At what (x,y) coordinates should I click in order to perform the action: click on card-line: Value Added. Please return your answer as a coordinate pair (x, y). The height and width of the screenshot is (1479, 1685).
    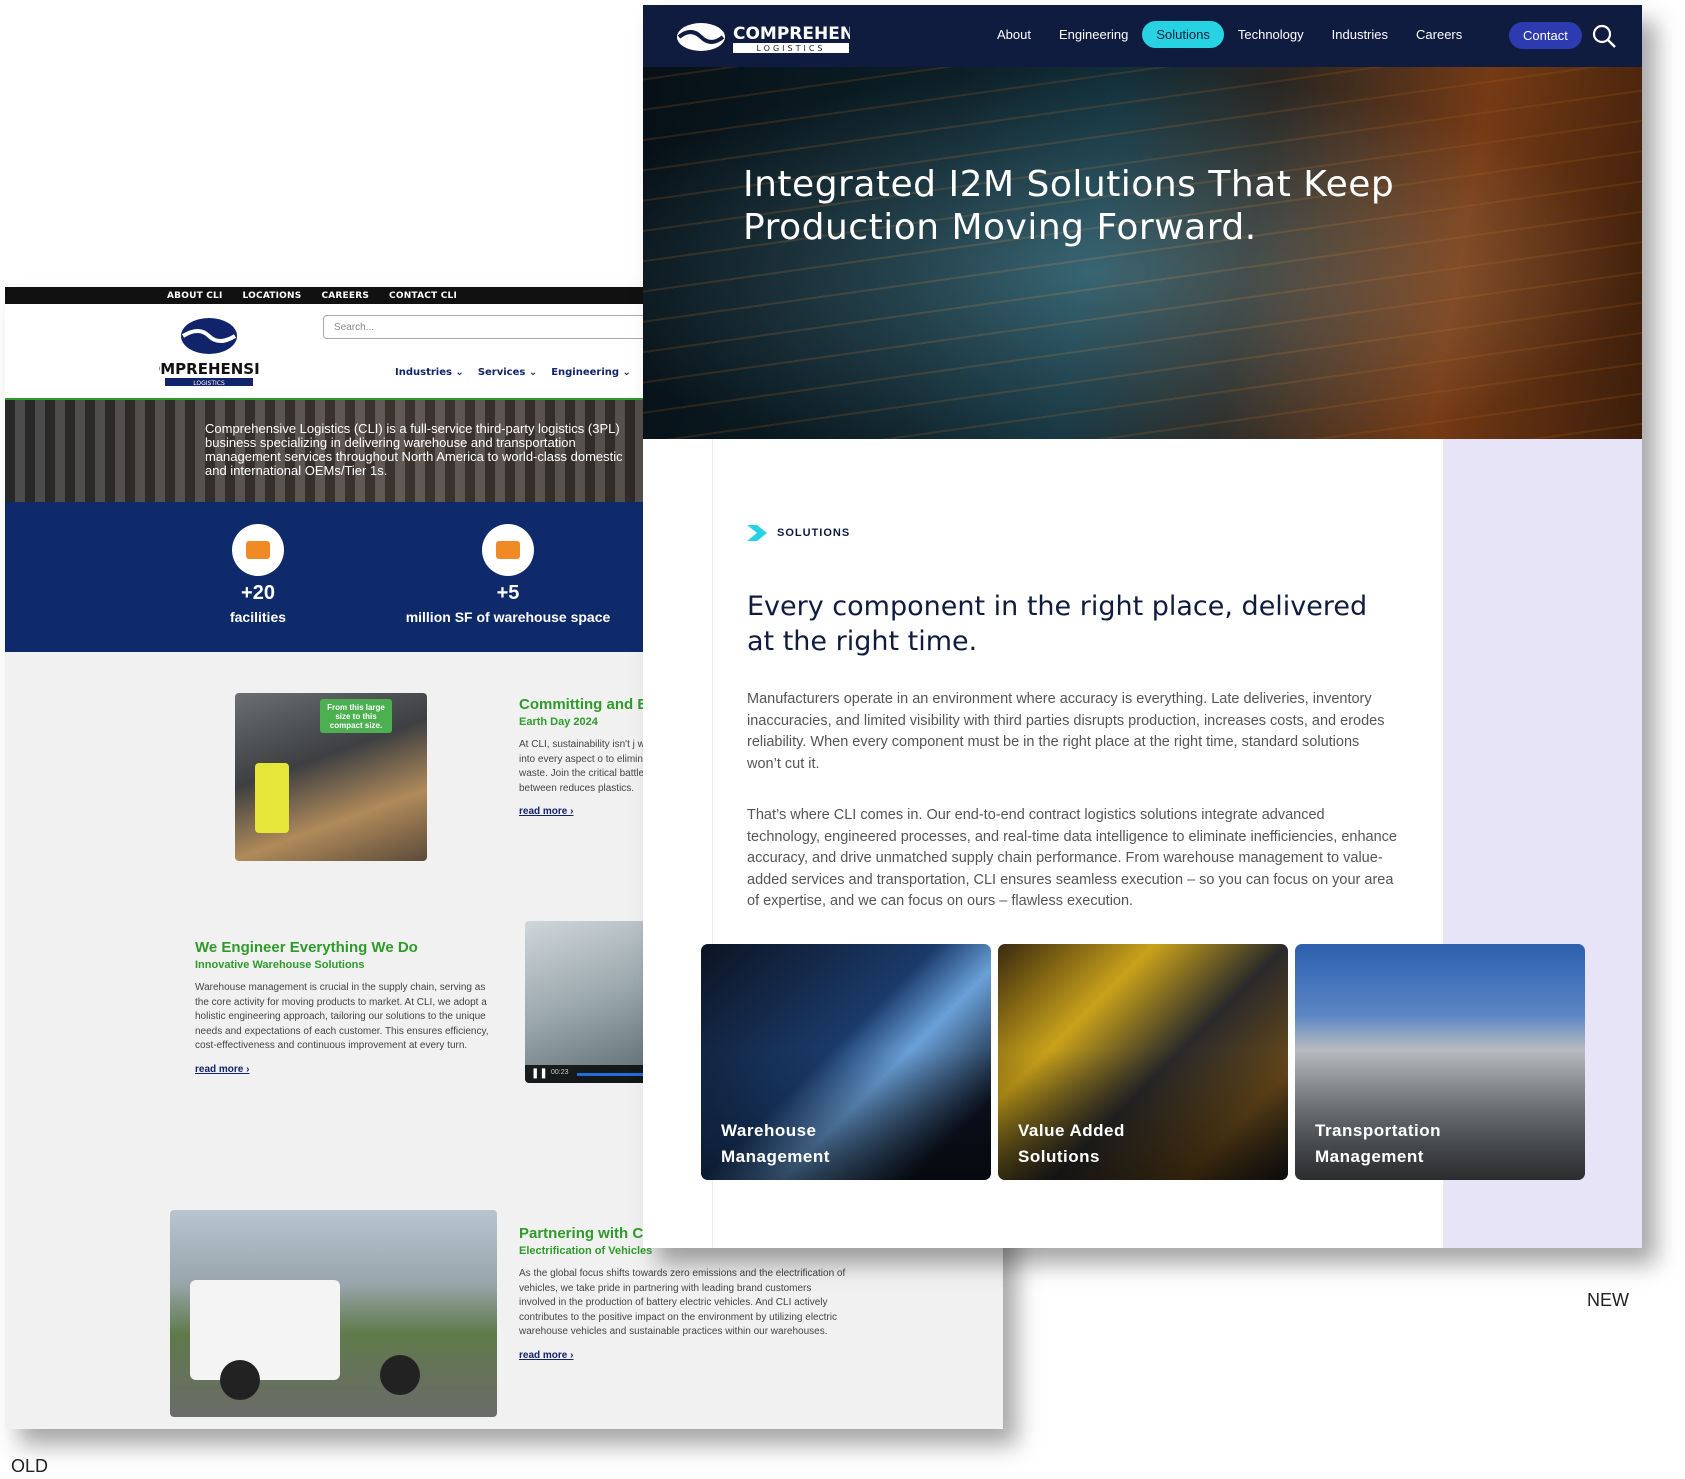
    Looking at the image, I should click on (1071, 1130).